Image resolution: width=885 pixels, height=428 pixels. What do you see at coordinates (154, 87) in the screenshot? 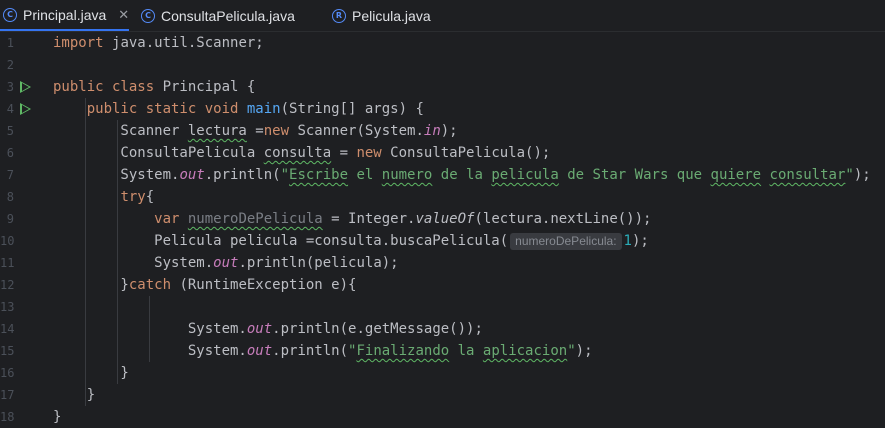
I see `code-text: public class Principal {` at bounding box center [154, 87].